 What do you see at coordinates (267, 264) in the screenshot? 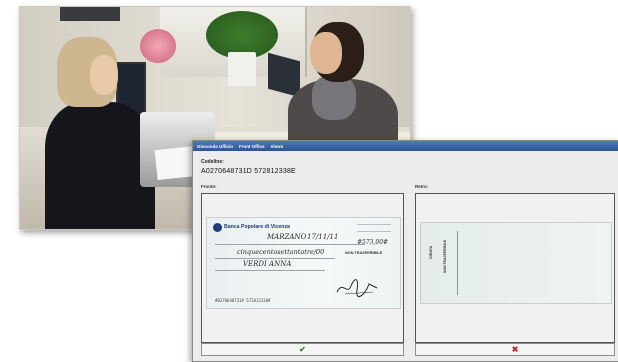
I see `cheque-payee: VERDI ANNA` at bounding box center [267, 264].